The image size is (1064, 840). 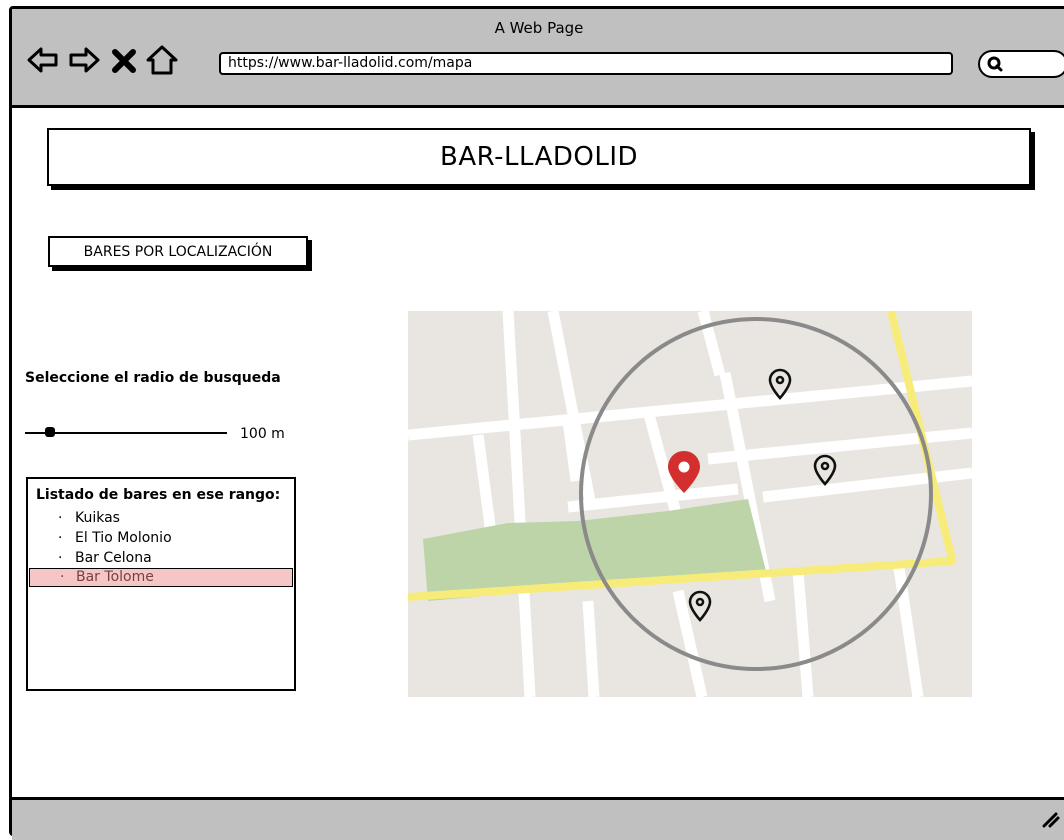 I want to click on slider-track, so click(x=126, y=433).